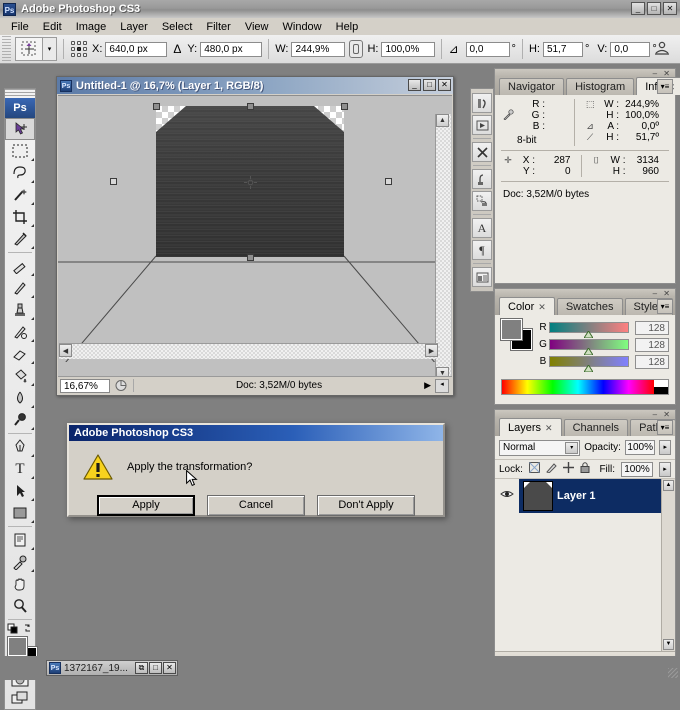 The width and height of the screenshot is (680, 710). Describe the element at coordinates (344, 106) in the screenshot. I see `transform-handle-top-right` at that location.